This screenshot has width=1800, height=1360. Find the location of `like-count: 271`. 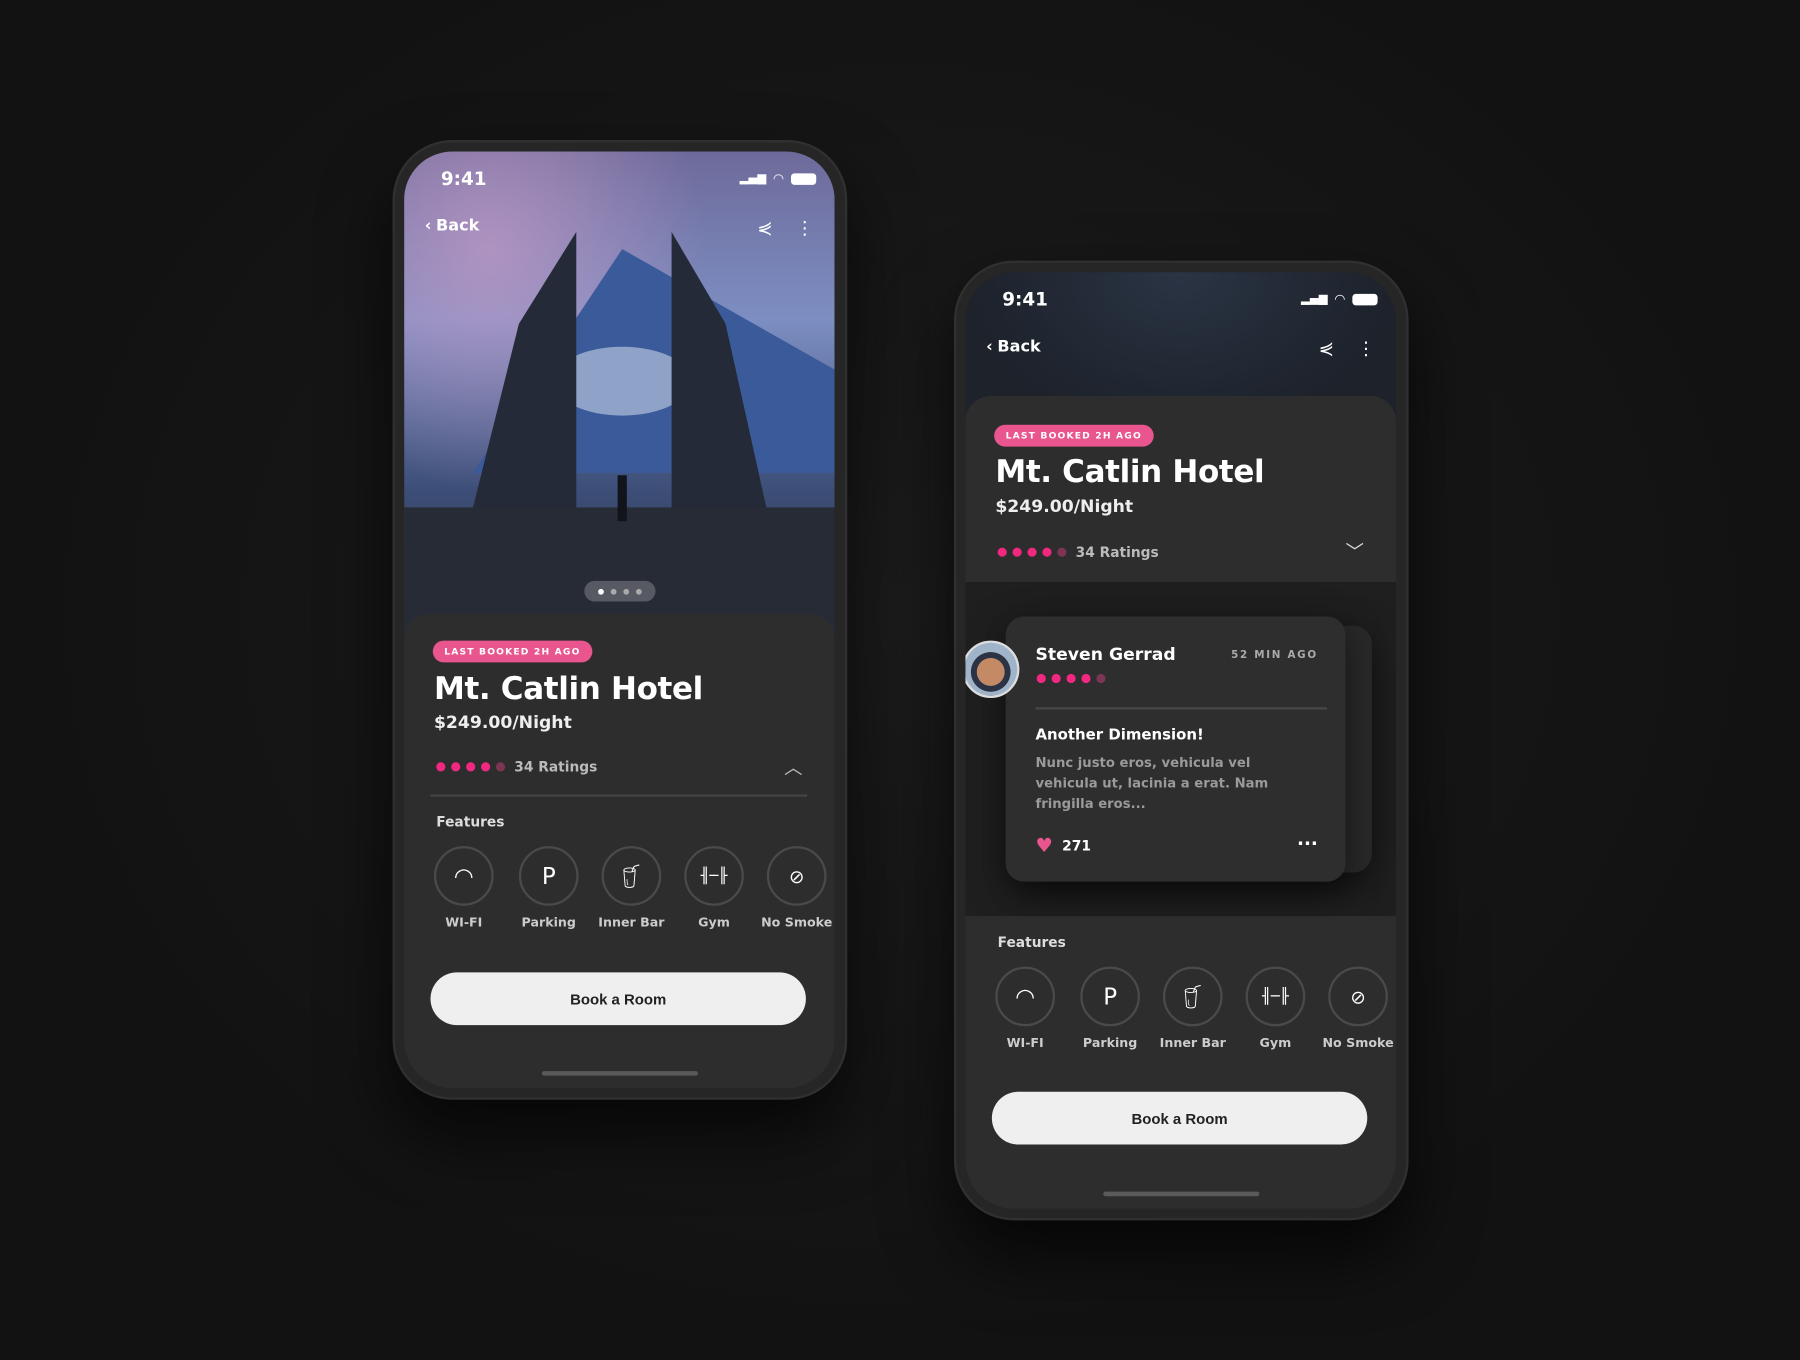

like-count: 271 is located at coordinates (1076, 846).